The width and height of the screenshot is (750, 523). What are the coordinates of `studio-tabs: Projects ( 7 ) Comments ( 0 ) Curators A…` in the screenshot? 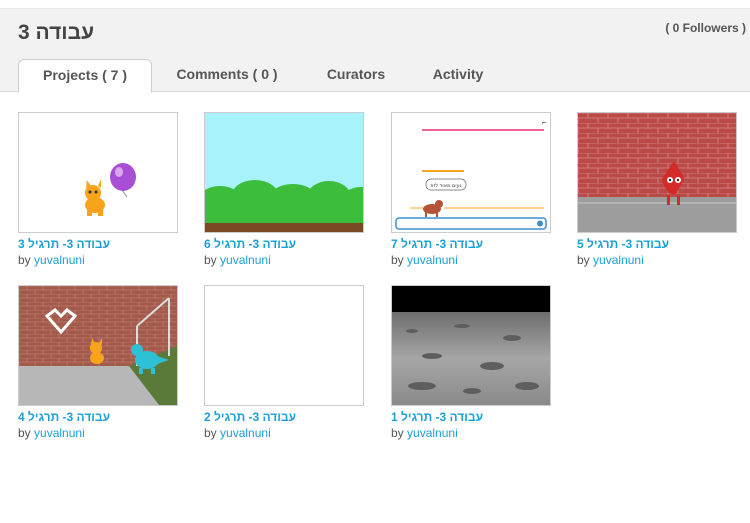 It's located at (262, 76).